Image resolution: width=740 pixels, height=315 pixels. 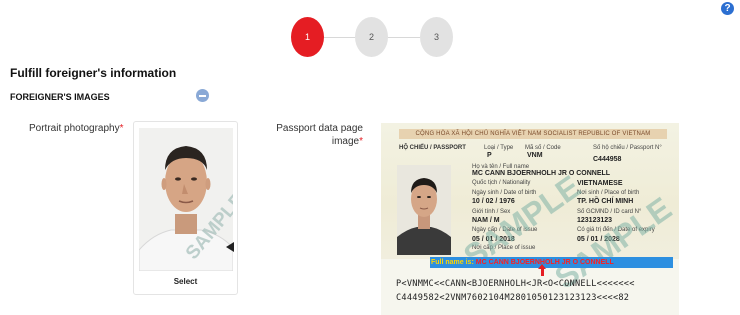 I want to click on portrait-picture: SAMPLE, so click(x=186, y=199).